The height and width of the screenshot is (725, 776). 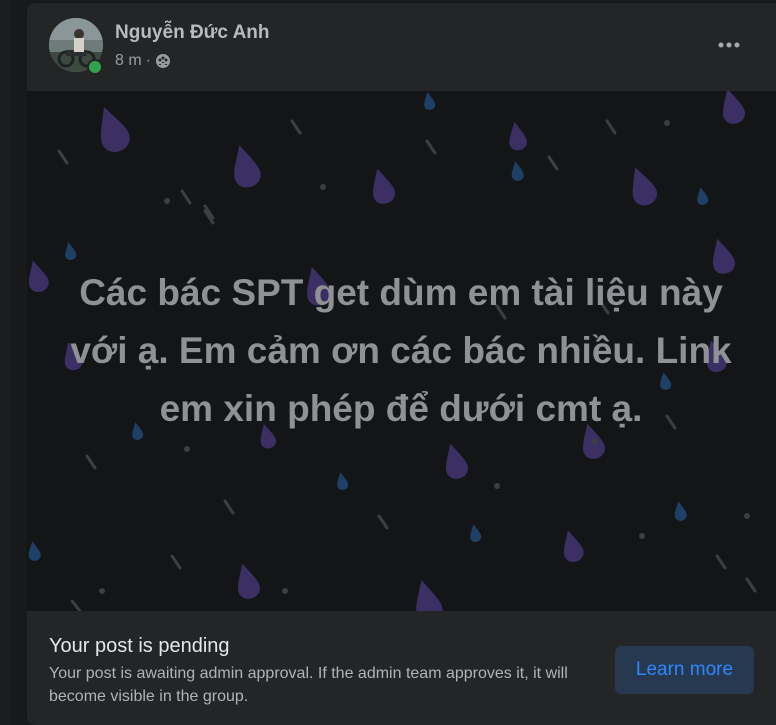 What do you see at coordinates (5, 362) in the screenshot?
I see `left-edge-divider` at bounding box center [5, 362].